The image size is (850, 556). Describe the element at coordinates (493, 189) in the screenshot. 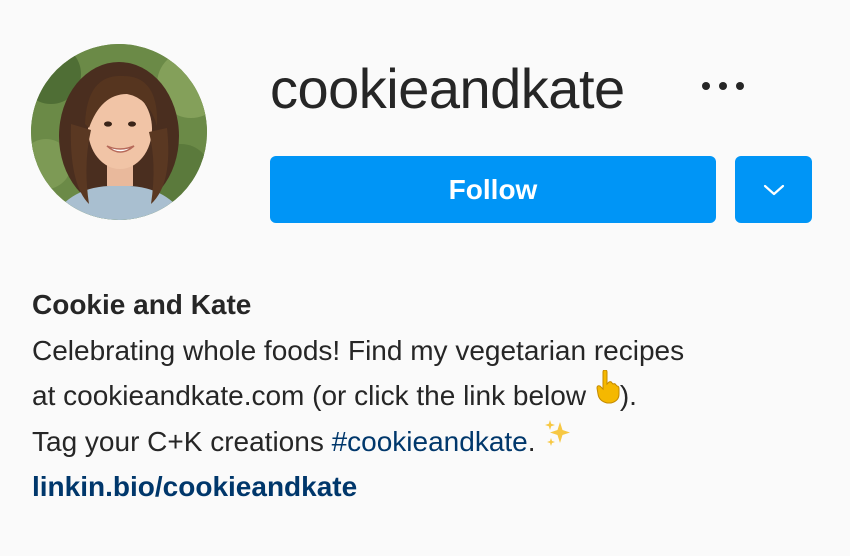

I see `follow-button: Follow` at that location.